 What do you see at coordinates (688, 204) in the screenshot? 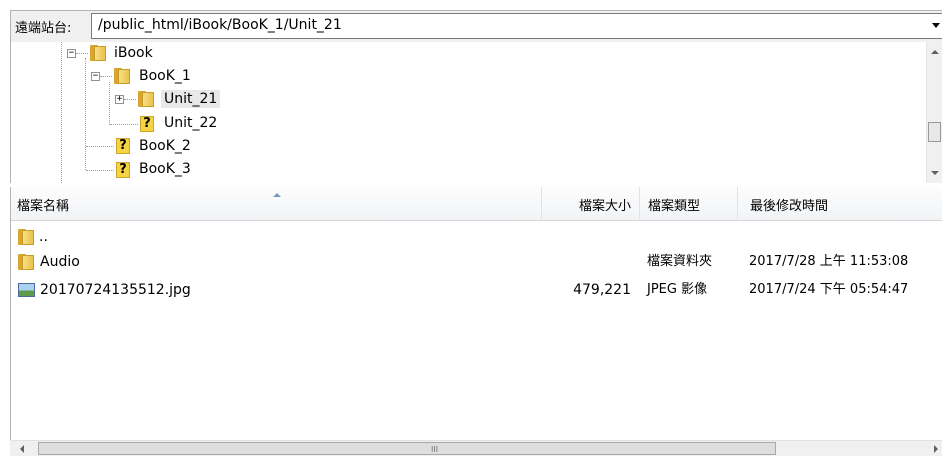
I see `column-header-type: 檔案類型` at bounding box center [688, 204].